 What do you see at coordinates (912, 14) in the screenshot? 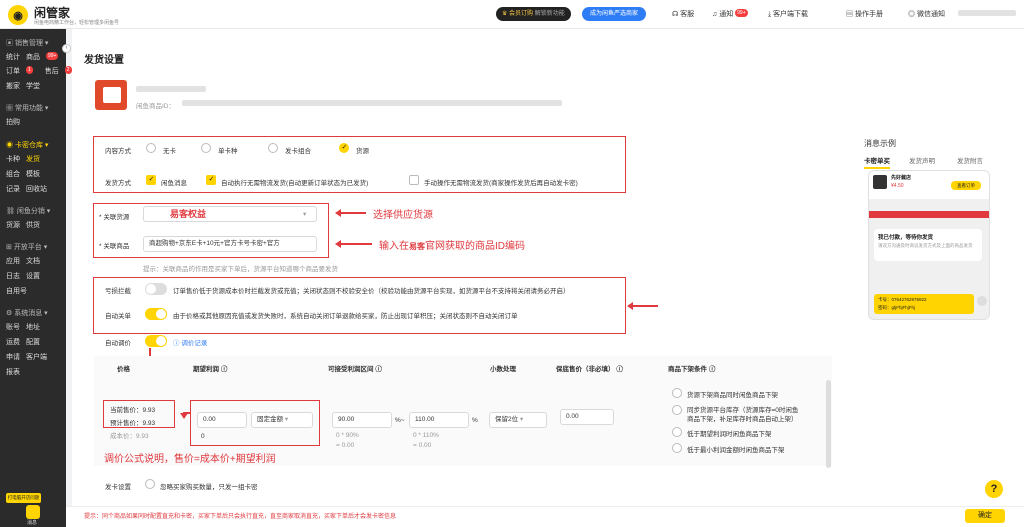
I see `wechat-icon: ◎` at bounding box center [912, 14].